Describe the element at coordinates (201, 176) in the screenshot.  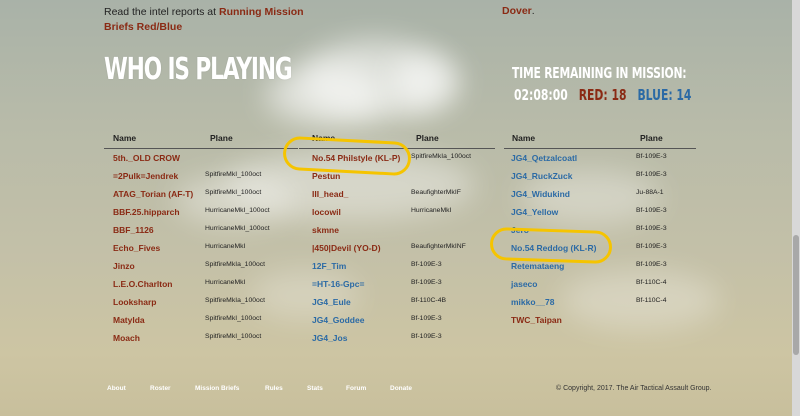
I see `table-row: =2Pulk=Jendrek SpitfireMkI_100oct` at that location.